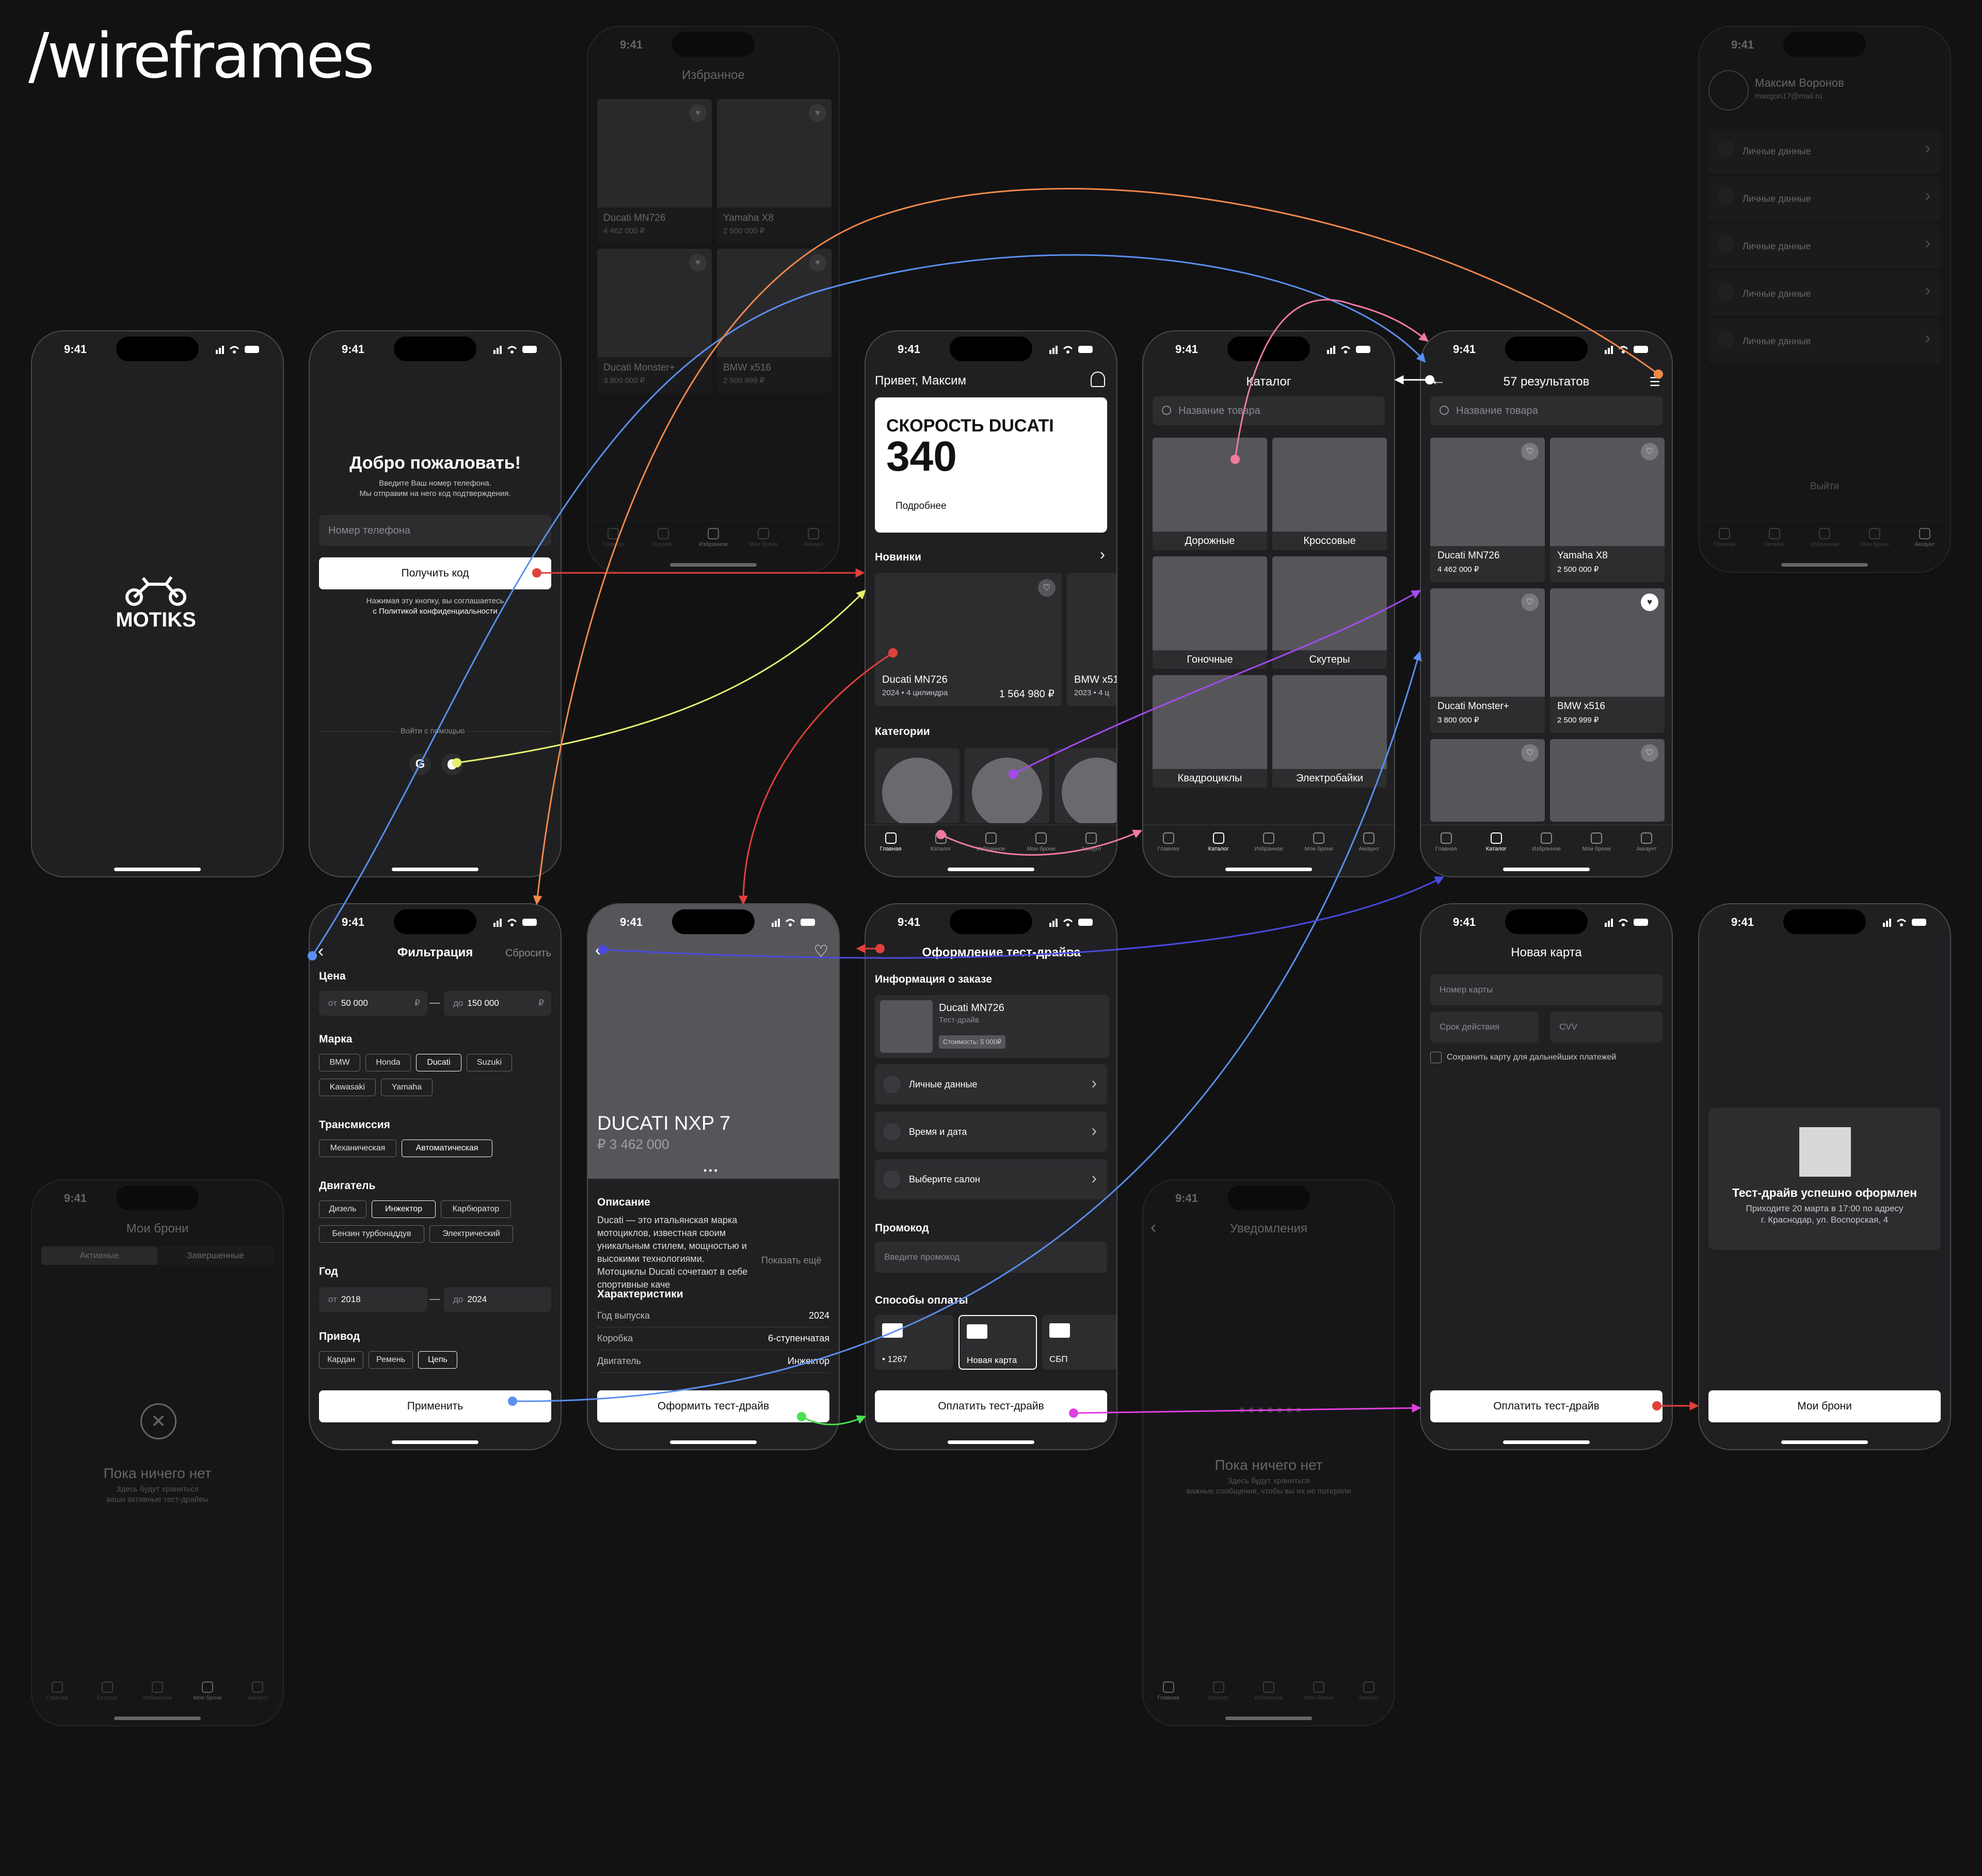 The image size is (1982, 1876). What do you see at coordinates (1329, 494) in the screenshot?
I see `category-tile: Кроссовые` at bounding box center [1329, 494].